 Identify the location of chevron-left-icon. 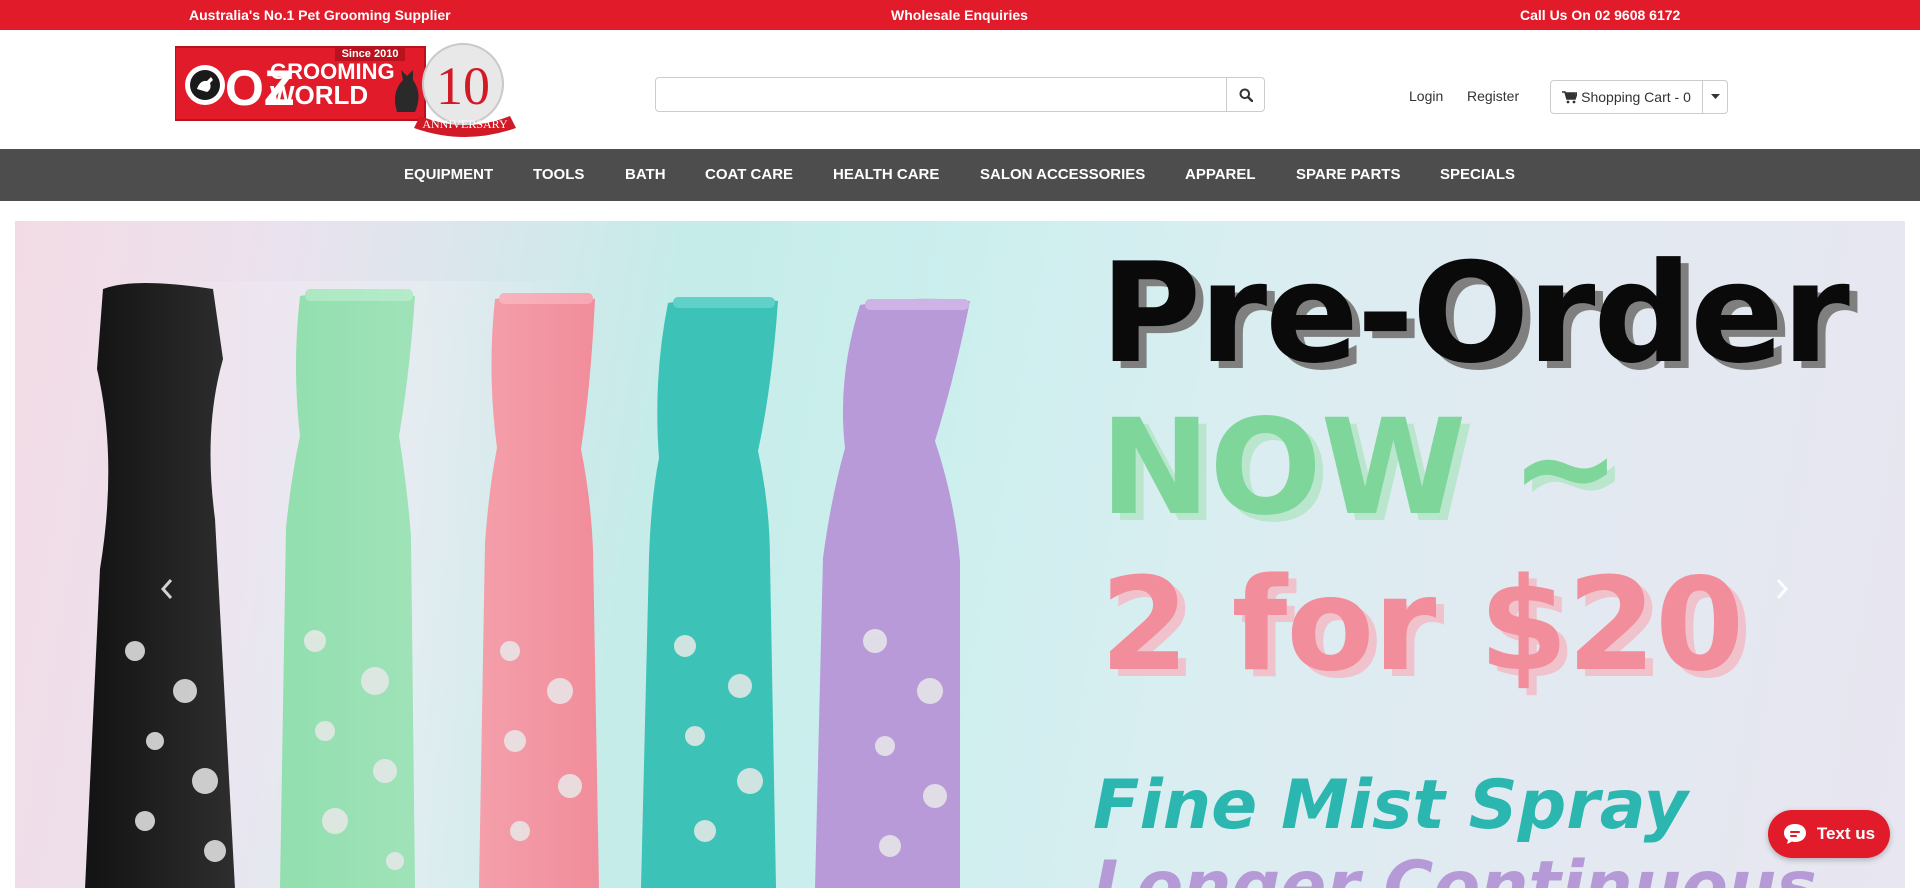
(166, 589).